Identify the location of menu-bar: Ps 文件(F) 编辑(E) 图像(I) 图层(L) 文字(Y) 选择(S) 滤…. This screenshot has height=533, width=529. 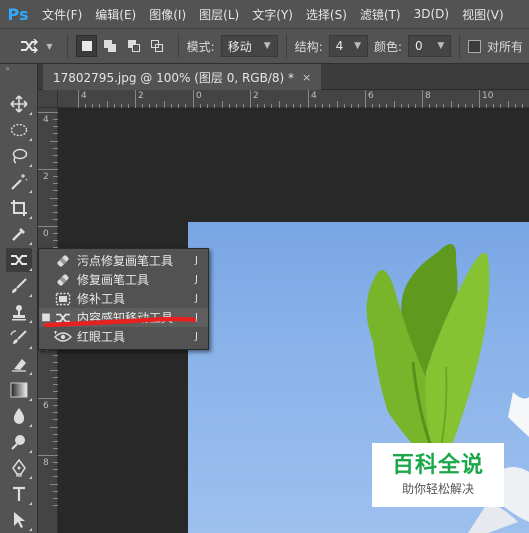
(264, 14).